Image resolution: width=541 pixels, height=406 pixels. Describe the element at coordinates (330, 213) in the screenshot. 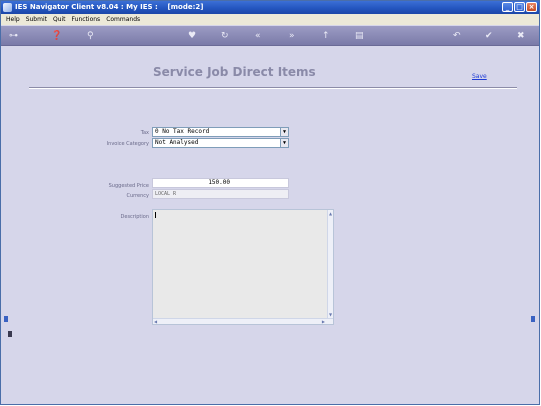

I see `scroll-up-icon: ▲` at that location.